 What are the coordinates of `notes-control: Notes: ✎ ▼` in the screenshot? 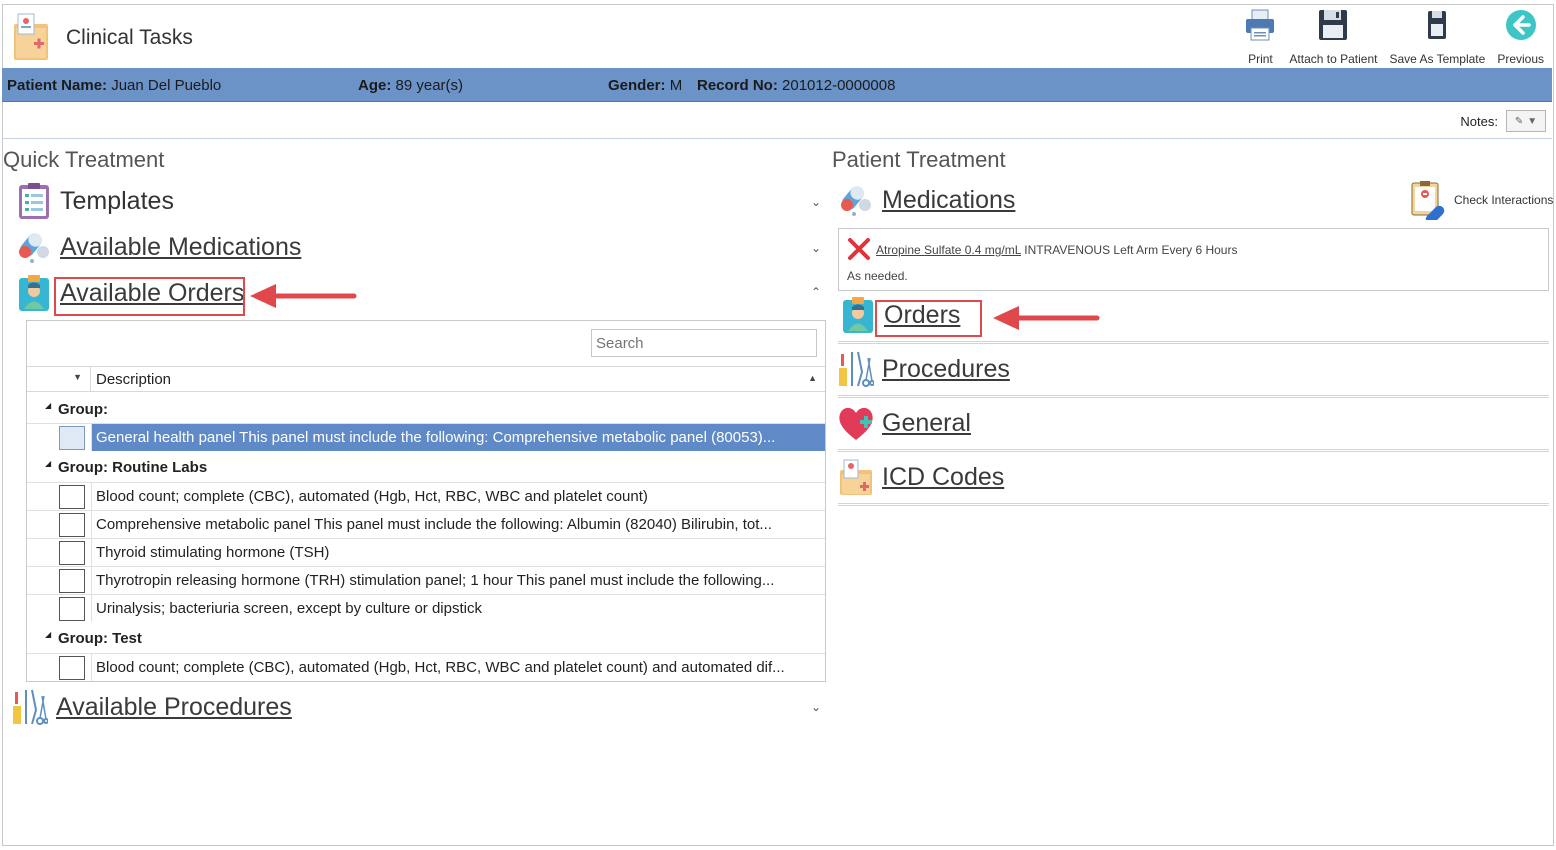 It's located at (1503, 121).